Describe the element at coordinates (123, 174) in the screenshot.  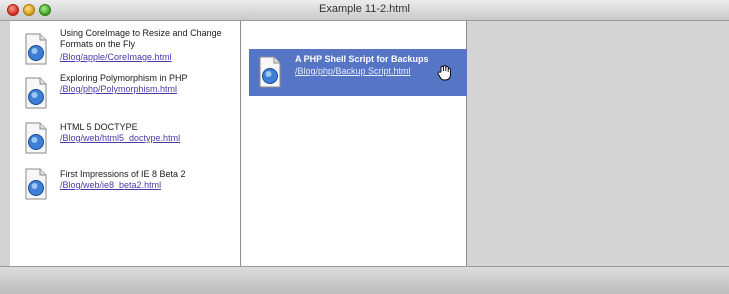
I see `item-title: First Impressions of IE 8 Beta 2` at that location.